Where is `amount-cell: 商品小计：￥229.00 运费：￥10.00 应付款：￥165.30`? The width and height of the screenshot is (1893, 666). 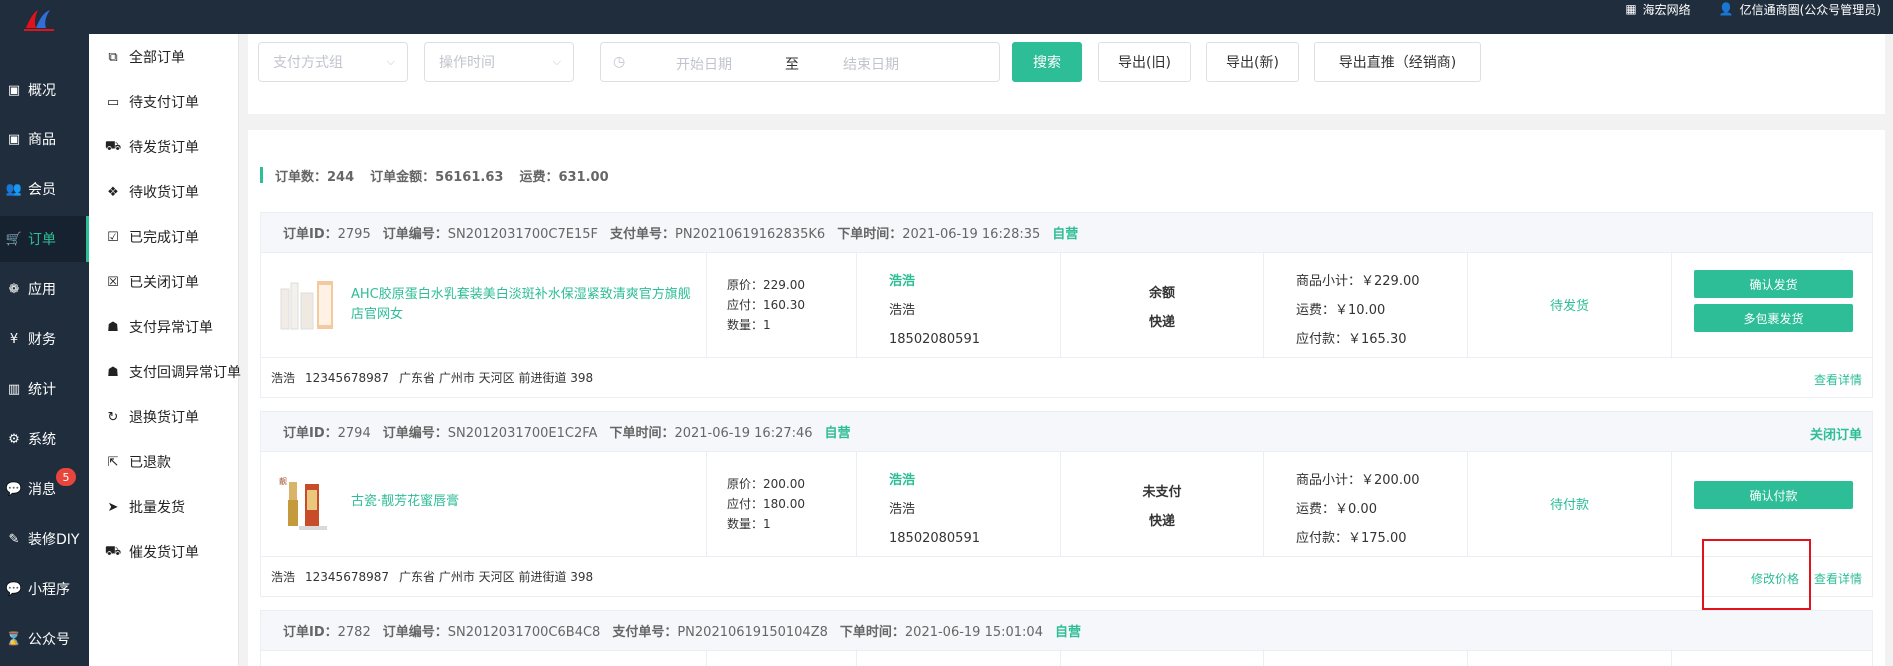
amount-cell: 商品小计：￥229.00 运费：￥10.00 应付款：￥165.30 is located at coordinates (1366, 305).